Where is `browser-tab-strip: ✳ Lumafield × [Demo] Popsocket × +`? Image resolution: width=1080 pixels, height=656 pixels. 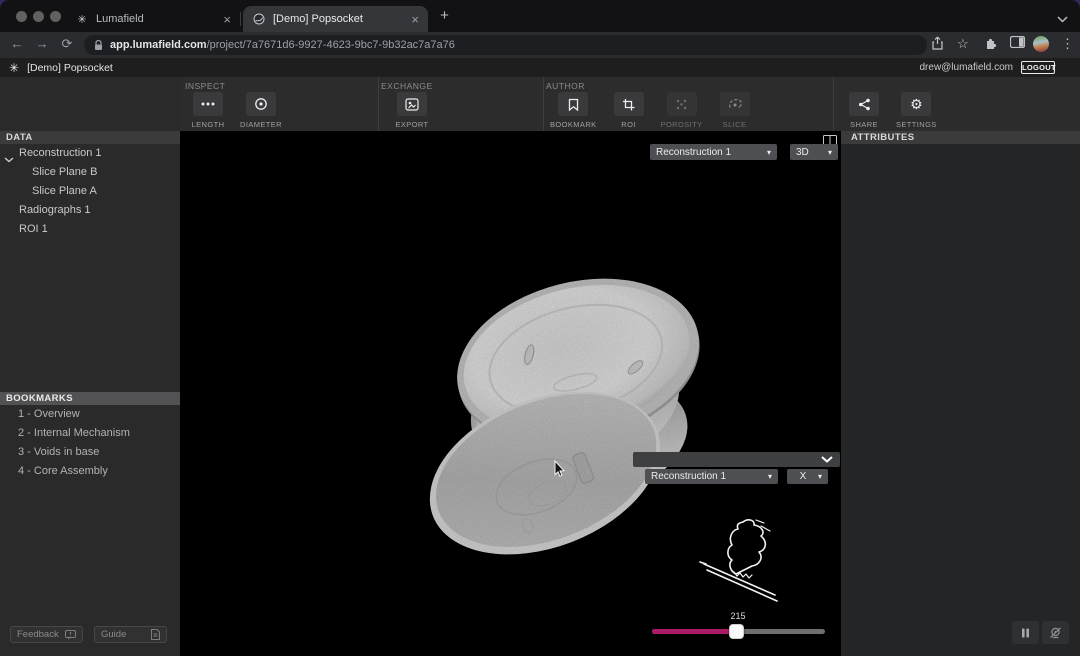
browser-tab-strip: ✳ Lumafield × [Demo] Popsocket × + is located at coordinates (540, 16).